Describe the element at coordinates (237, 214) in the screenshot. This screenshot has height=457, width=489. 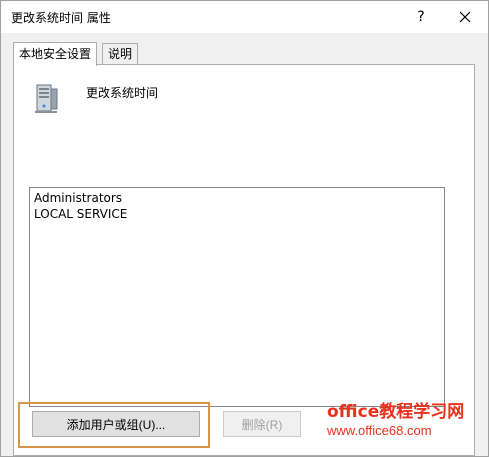
I see `list-item: LOCAL SERVICE` at that location.